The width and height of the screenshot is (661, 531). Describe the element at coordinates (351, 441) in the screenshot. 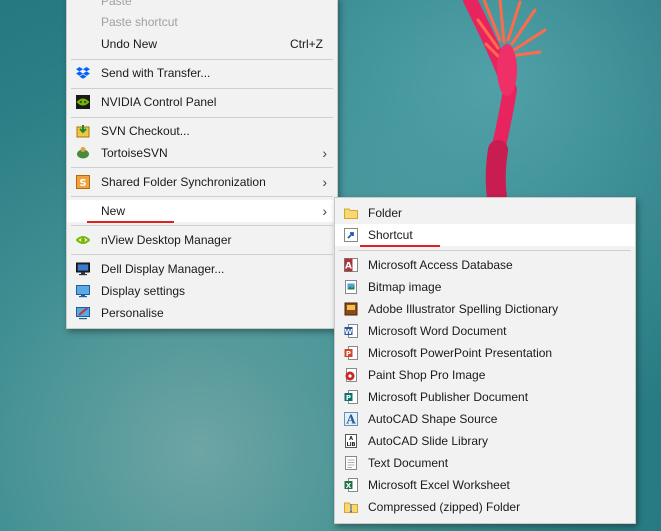

I see `autocad-slide-icon: A LIB` at that location.